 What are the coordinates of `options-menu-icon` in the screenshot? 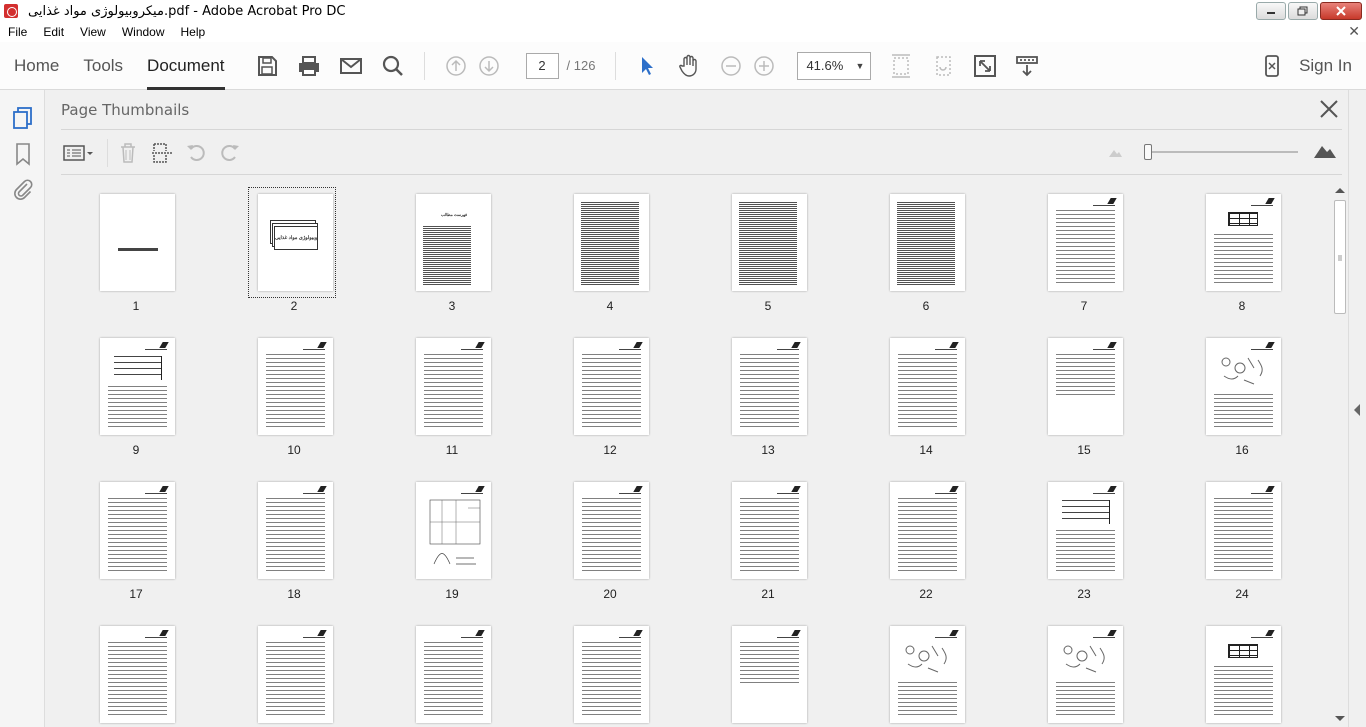 It's located at (78, 153).